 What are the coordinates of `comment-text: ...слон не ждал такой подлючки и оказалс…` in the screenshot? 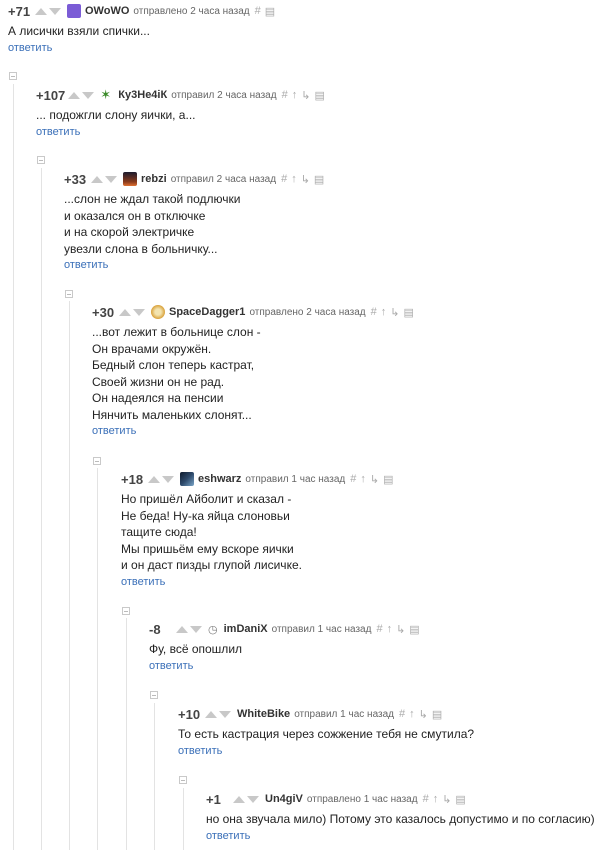 It's located at (152, 224).